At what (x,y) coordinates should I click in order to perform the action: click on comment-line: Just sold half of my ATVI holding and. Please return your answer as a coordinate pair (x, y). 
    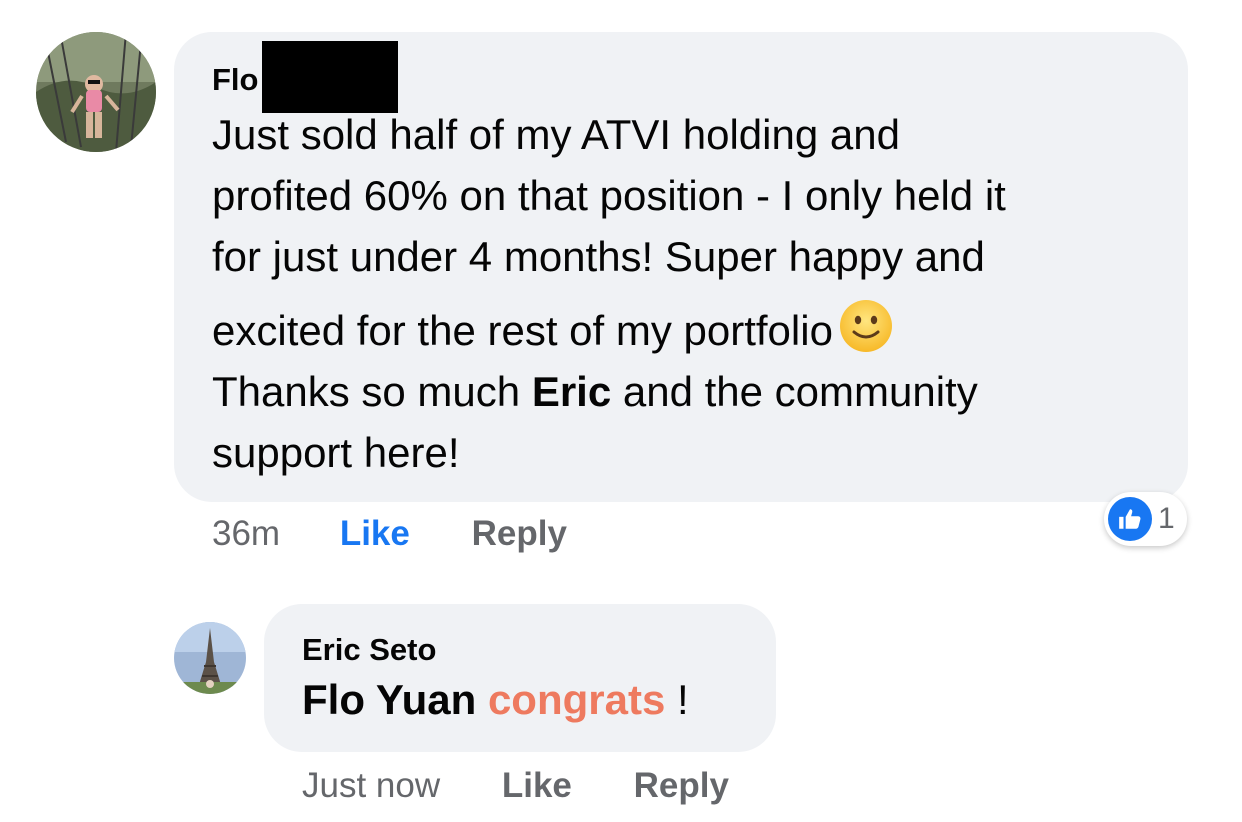
    Looking at the image, I should click on (556, 134).